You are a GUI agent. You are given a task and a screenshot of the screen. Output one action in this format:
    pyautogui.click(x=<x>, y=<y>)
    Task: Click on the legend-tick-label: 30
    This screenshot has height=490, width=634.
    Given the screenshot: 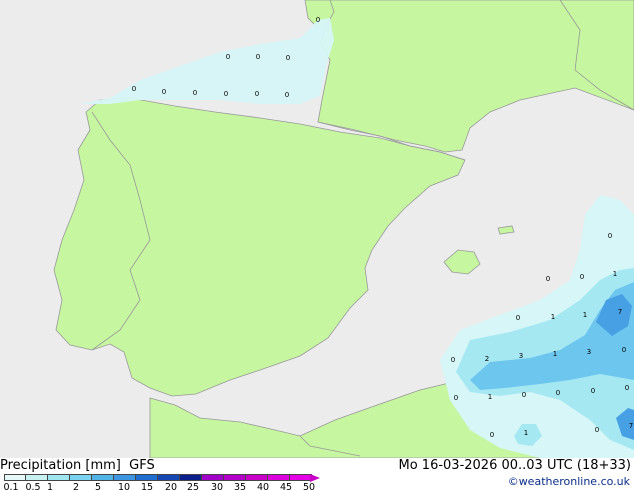 What is the action you would take?
    pyautogui.click(x=217, y=486)
    